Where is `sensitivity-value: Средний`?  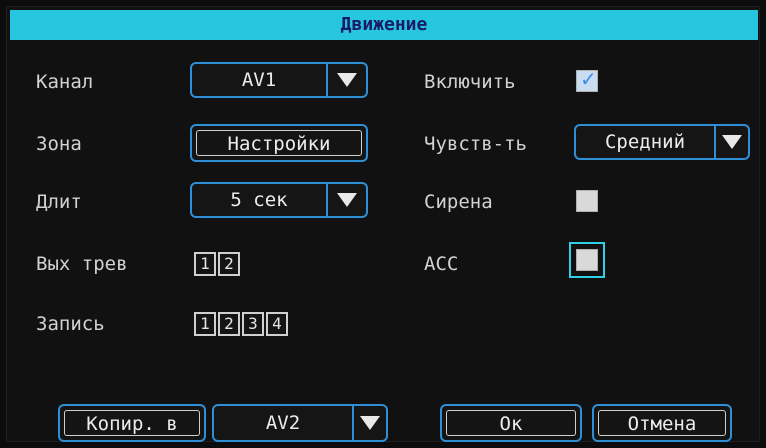 sensitivity-value: Средний is located at coordinates (645, 142).